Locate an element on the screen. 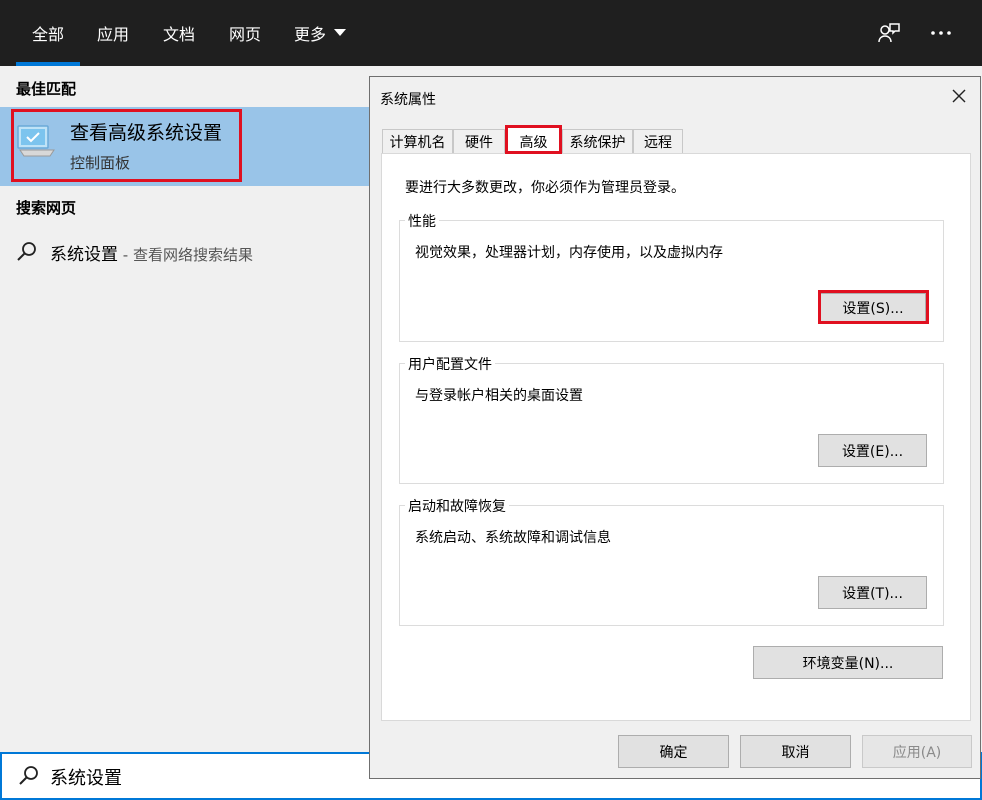 The width and height of the screenshot is (982, 800). tab-hardware-label: 硬件 is located at coordinates (479, 143).